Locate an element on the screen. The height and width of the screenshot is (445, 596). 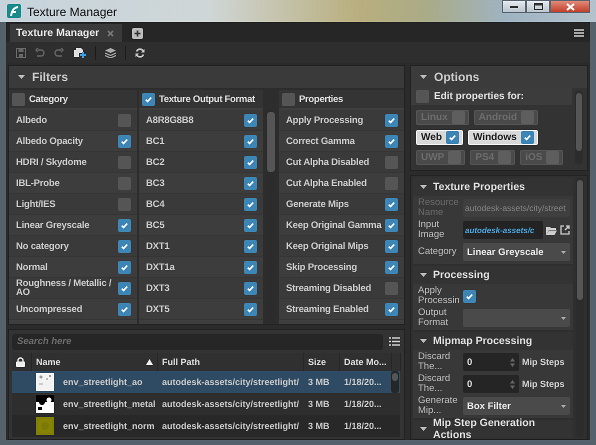
table-cell: env_streetlight_metal is located at coordinates (109, 404).